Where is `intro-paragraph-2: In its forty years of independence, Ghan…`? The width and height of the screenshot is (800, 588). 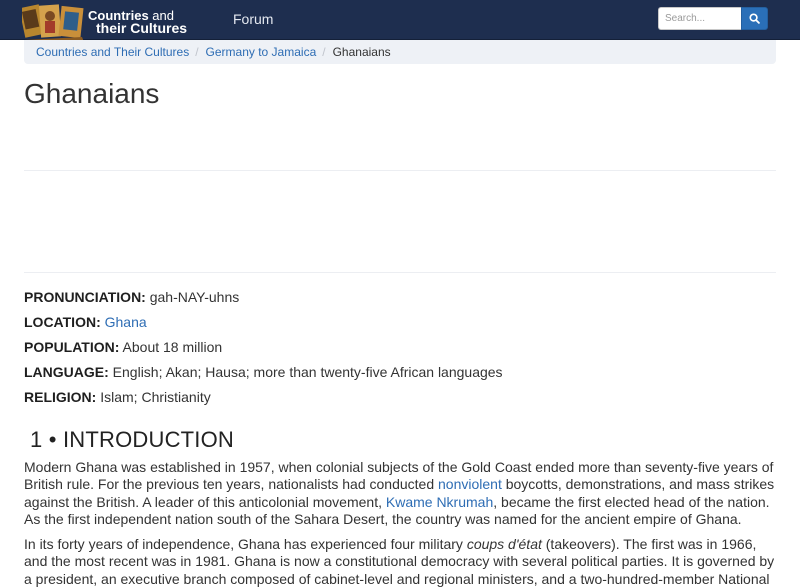
intro-paragraph-2: In its forty years of independence, Ghan… is located at coordinates (399, 561).